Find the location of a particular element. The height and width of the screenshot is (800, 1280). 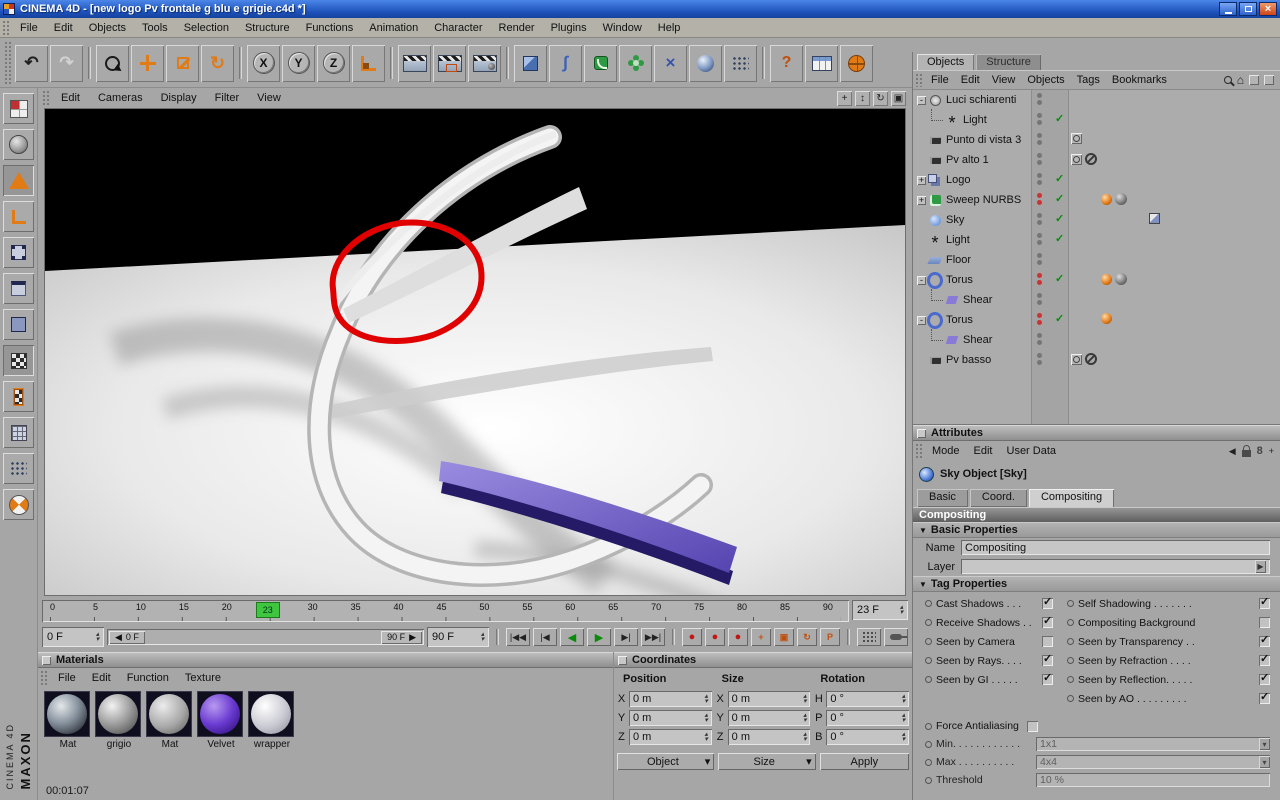

threshold-field: 10 % is located at coordinates (1153, 780).